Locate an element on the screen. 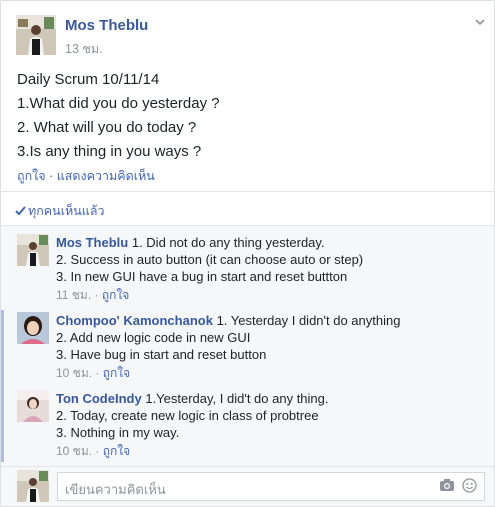  current-user-avatar is located at coordinates (33, 486).